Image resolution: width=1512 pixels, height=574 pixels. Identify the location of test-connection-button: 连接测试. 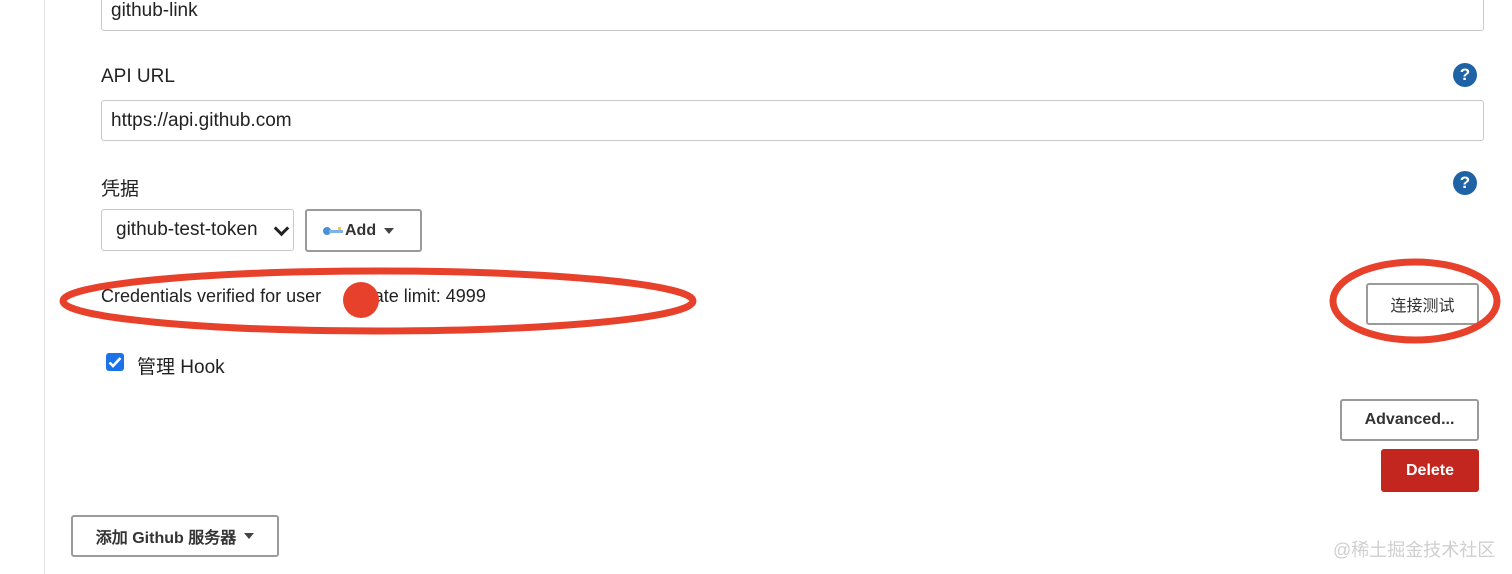
(1422, 304).